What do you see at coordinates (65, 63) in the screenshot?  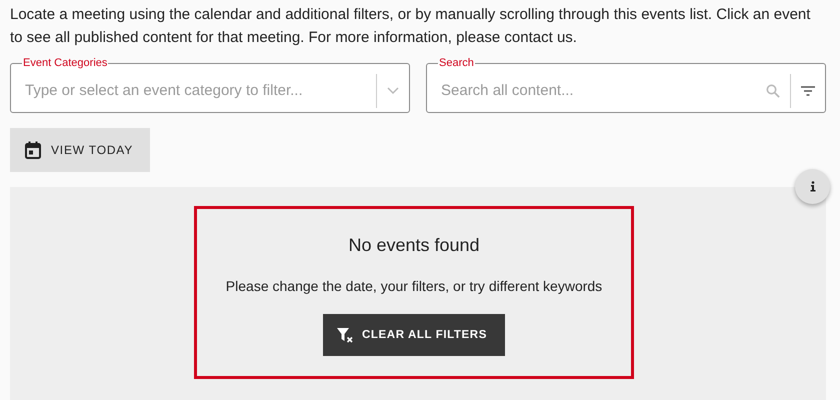 I see `field-label: Event Categories` at bounding box center [65, 63].